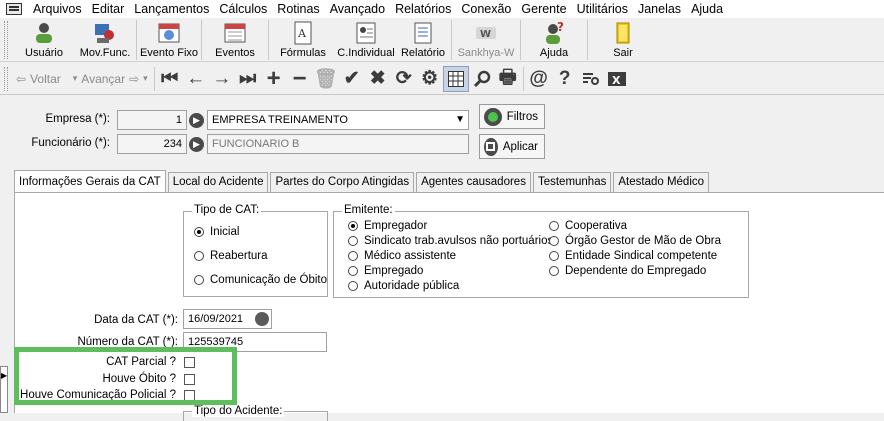 The width and height of the screenshot is (884, 421). Describe the element at coordinates (170, 79) in the screenshot. I see `first-record-icon: ⏮` at that location.